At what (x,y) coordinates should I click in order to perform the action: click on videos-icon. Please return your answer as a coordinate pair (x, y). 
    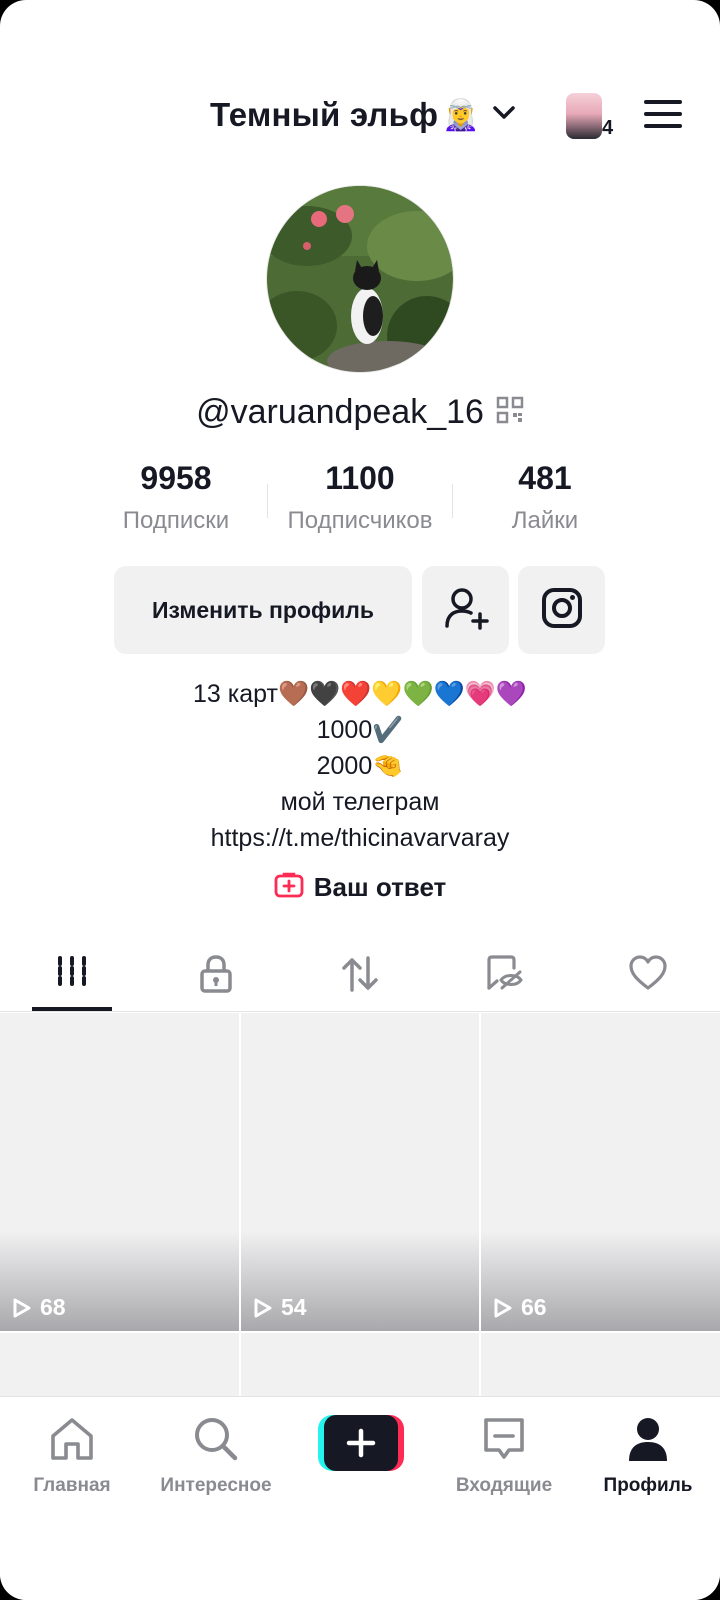
    Looking at the image, I should click on (72, 974).